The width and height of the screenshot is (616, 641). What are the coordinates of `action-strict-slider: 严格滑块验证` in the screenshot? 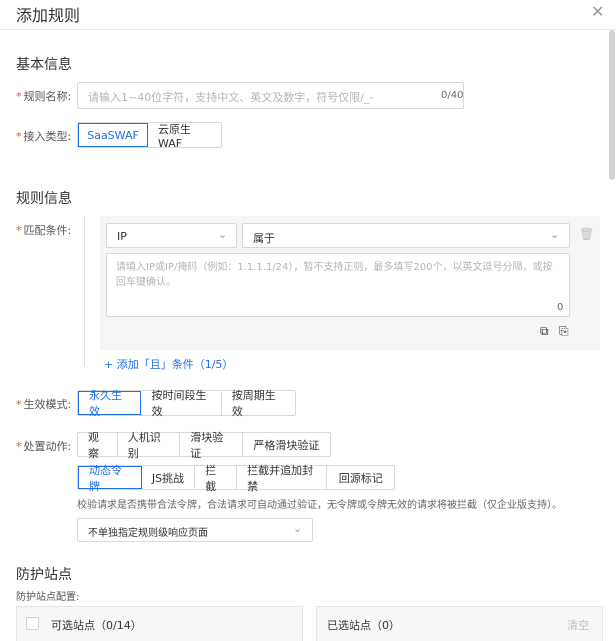 It's located at (286, 444).